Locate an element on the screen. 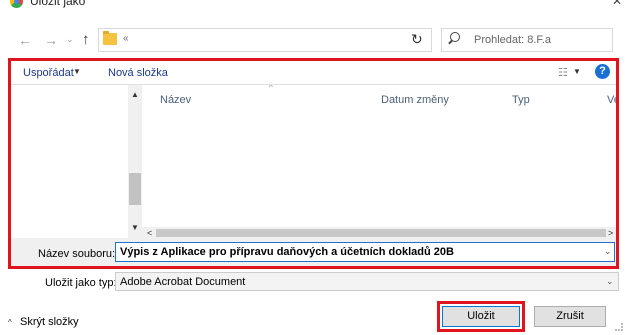 This screenshot has width=627, height=335. back-arrow-icon: ← is located at coordinates (25, 40).